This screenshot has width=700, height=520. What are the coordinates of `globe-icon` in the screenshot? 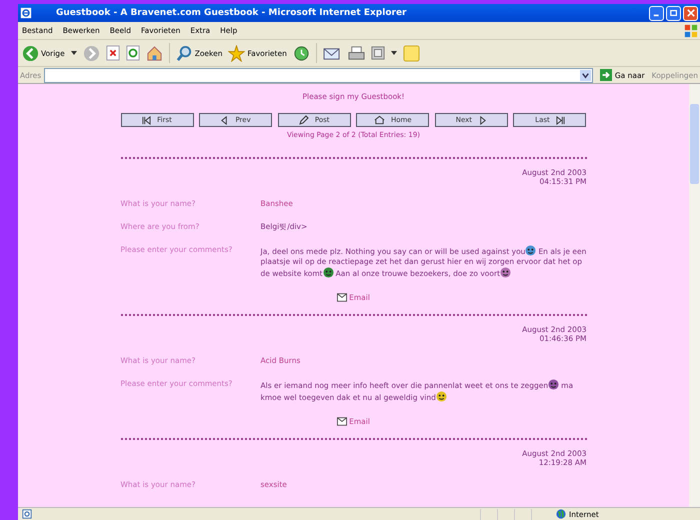 It's located at (561, 514).